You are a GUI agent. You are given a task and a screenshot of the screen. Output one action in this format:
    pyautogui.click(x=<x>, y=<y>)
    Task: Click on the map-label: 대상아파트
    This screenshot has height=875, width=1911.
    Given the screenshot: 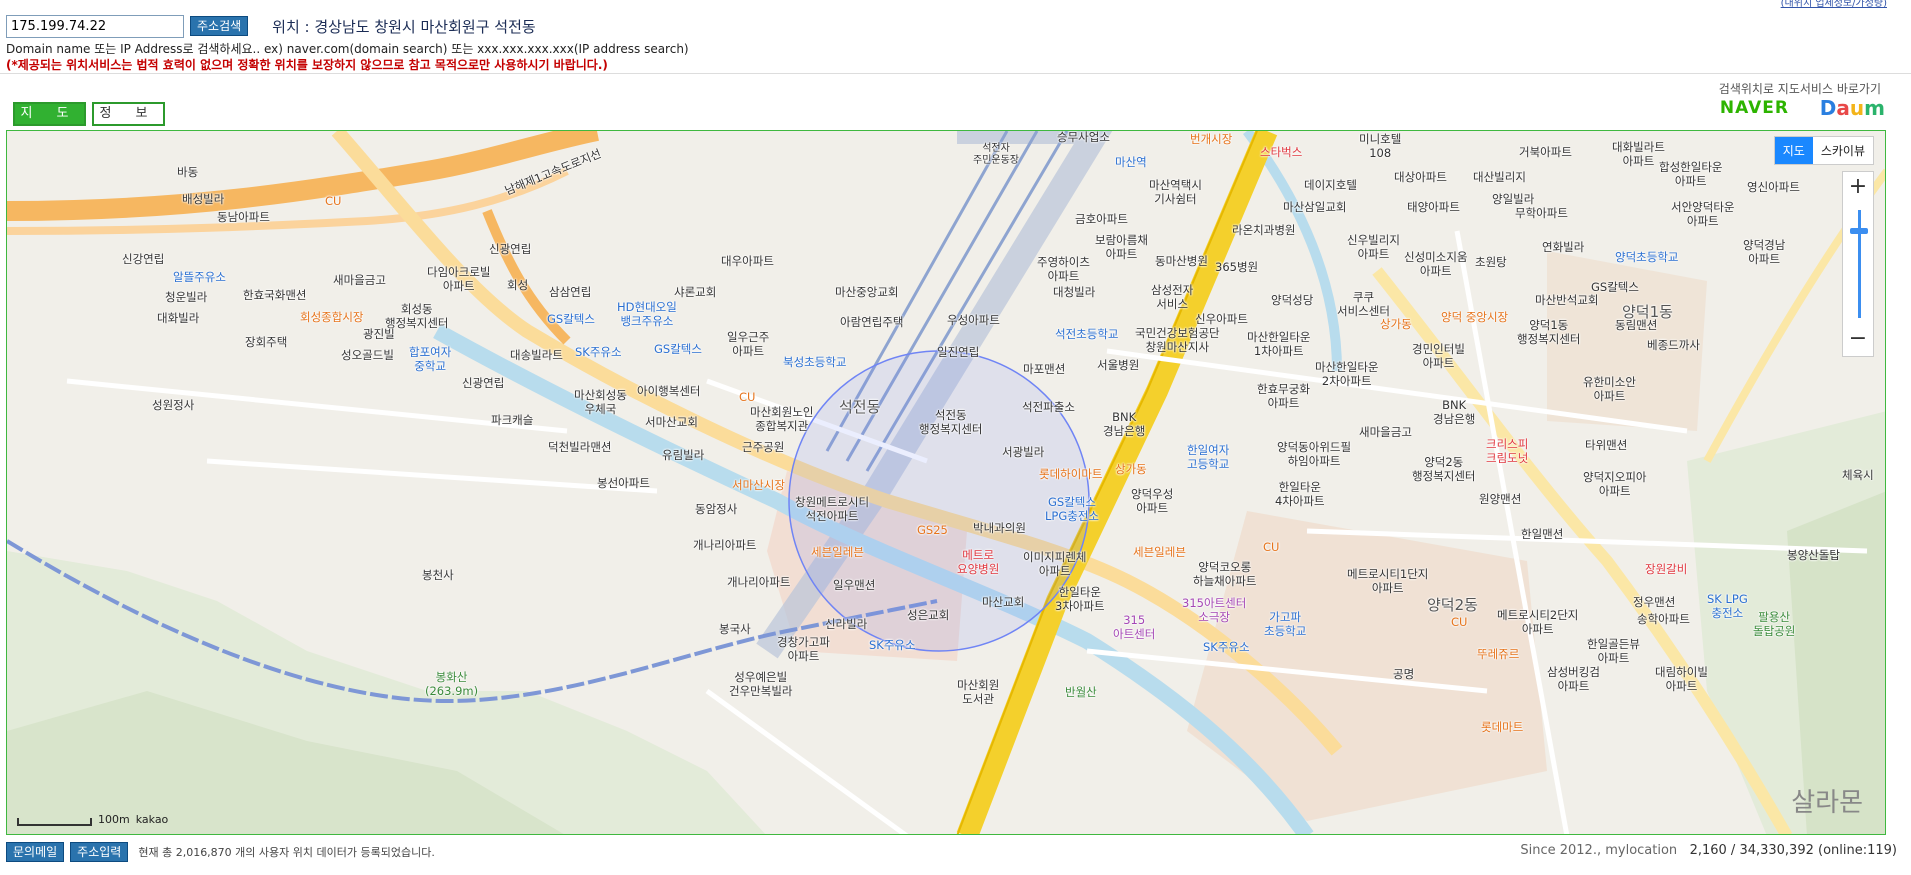 What is the action you would take?
    pyautogui.click(x=1420, y=177)
    